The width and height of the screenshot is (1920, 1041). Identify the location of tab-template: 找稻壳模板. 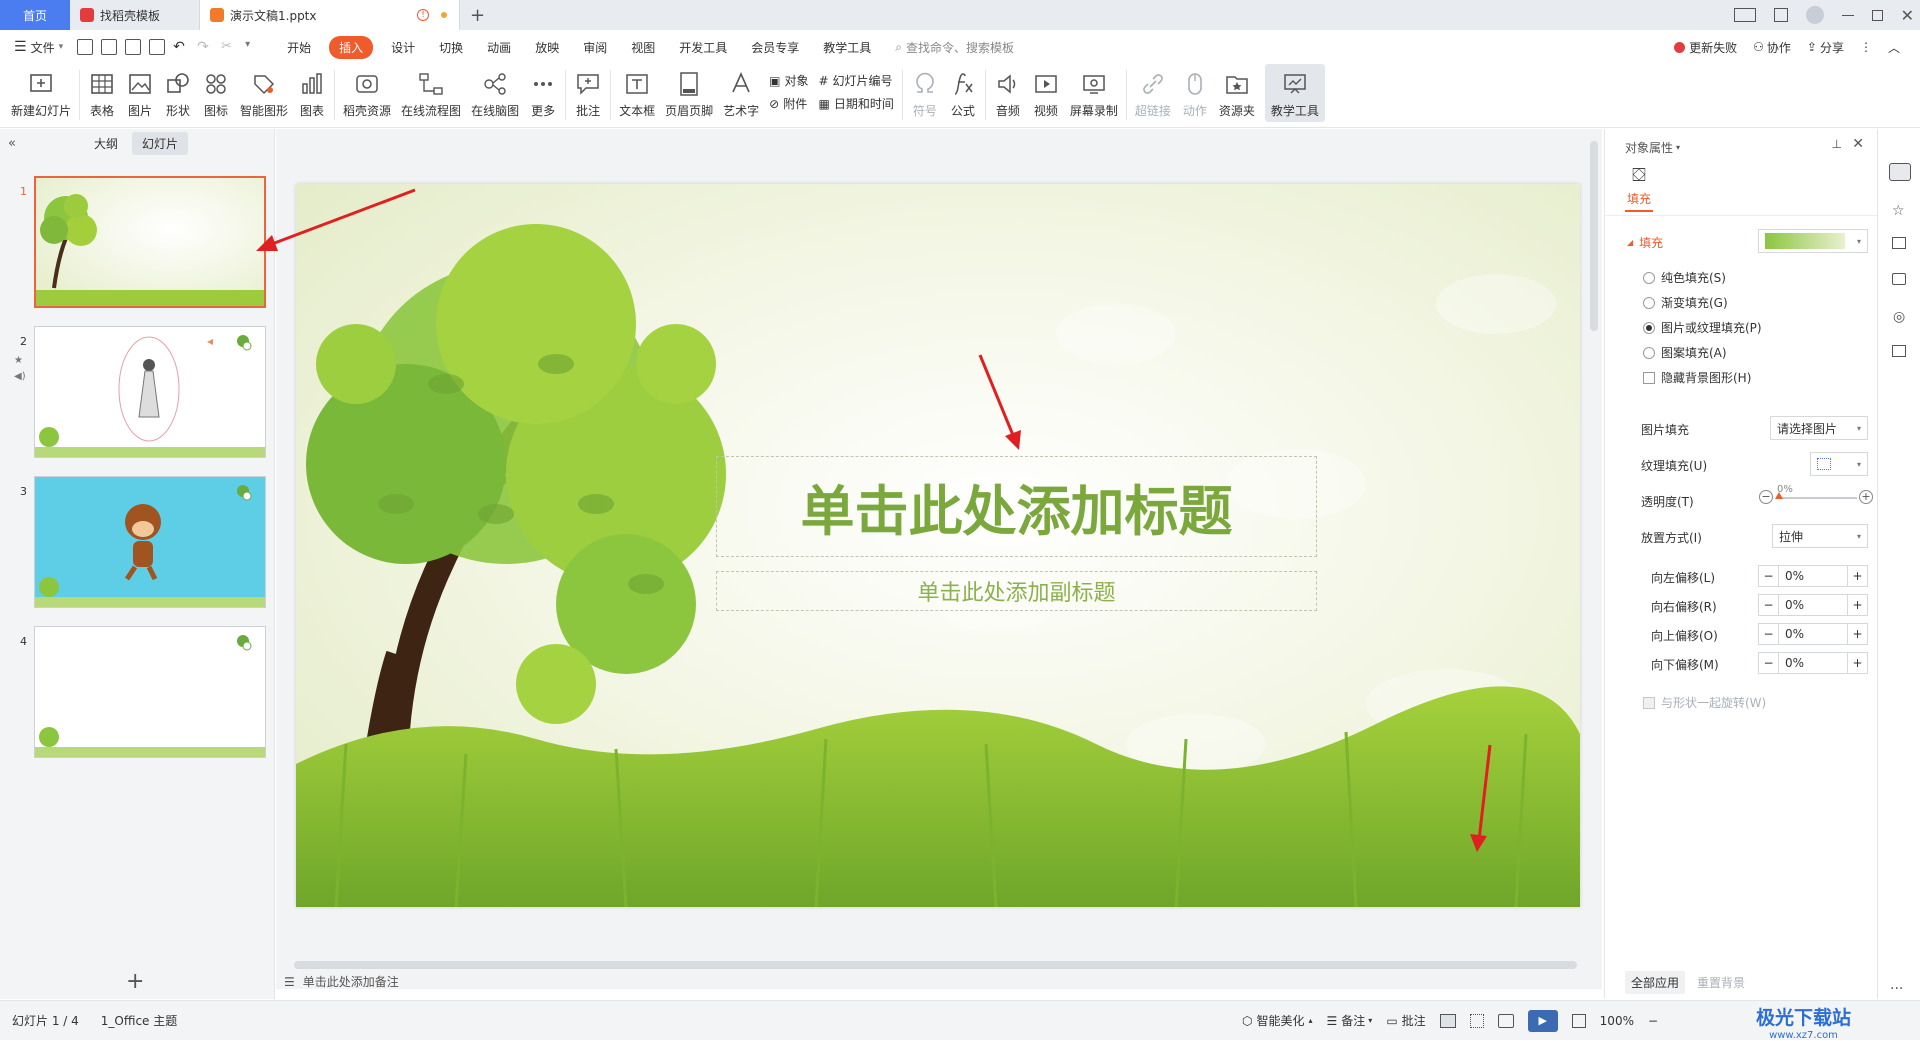
(135, 15).